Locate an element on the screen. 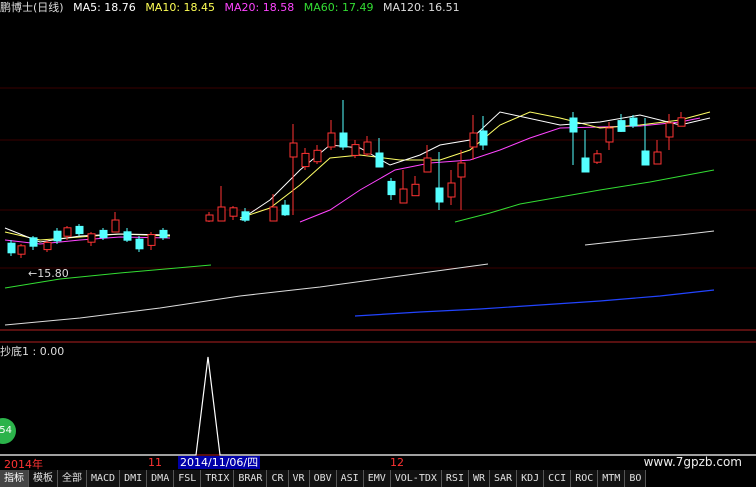 This screenshot has width=756, height=487. tab-8: TRIX is located at coordinates (218, 478).